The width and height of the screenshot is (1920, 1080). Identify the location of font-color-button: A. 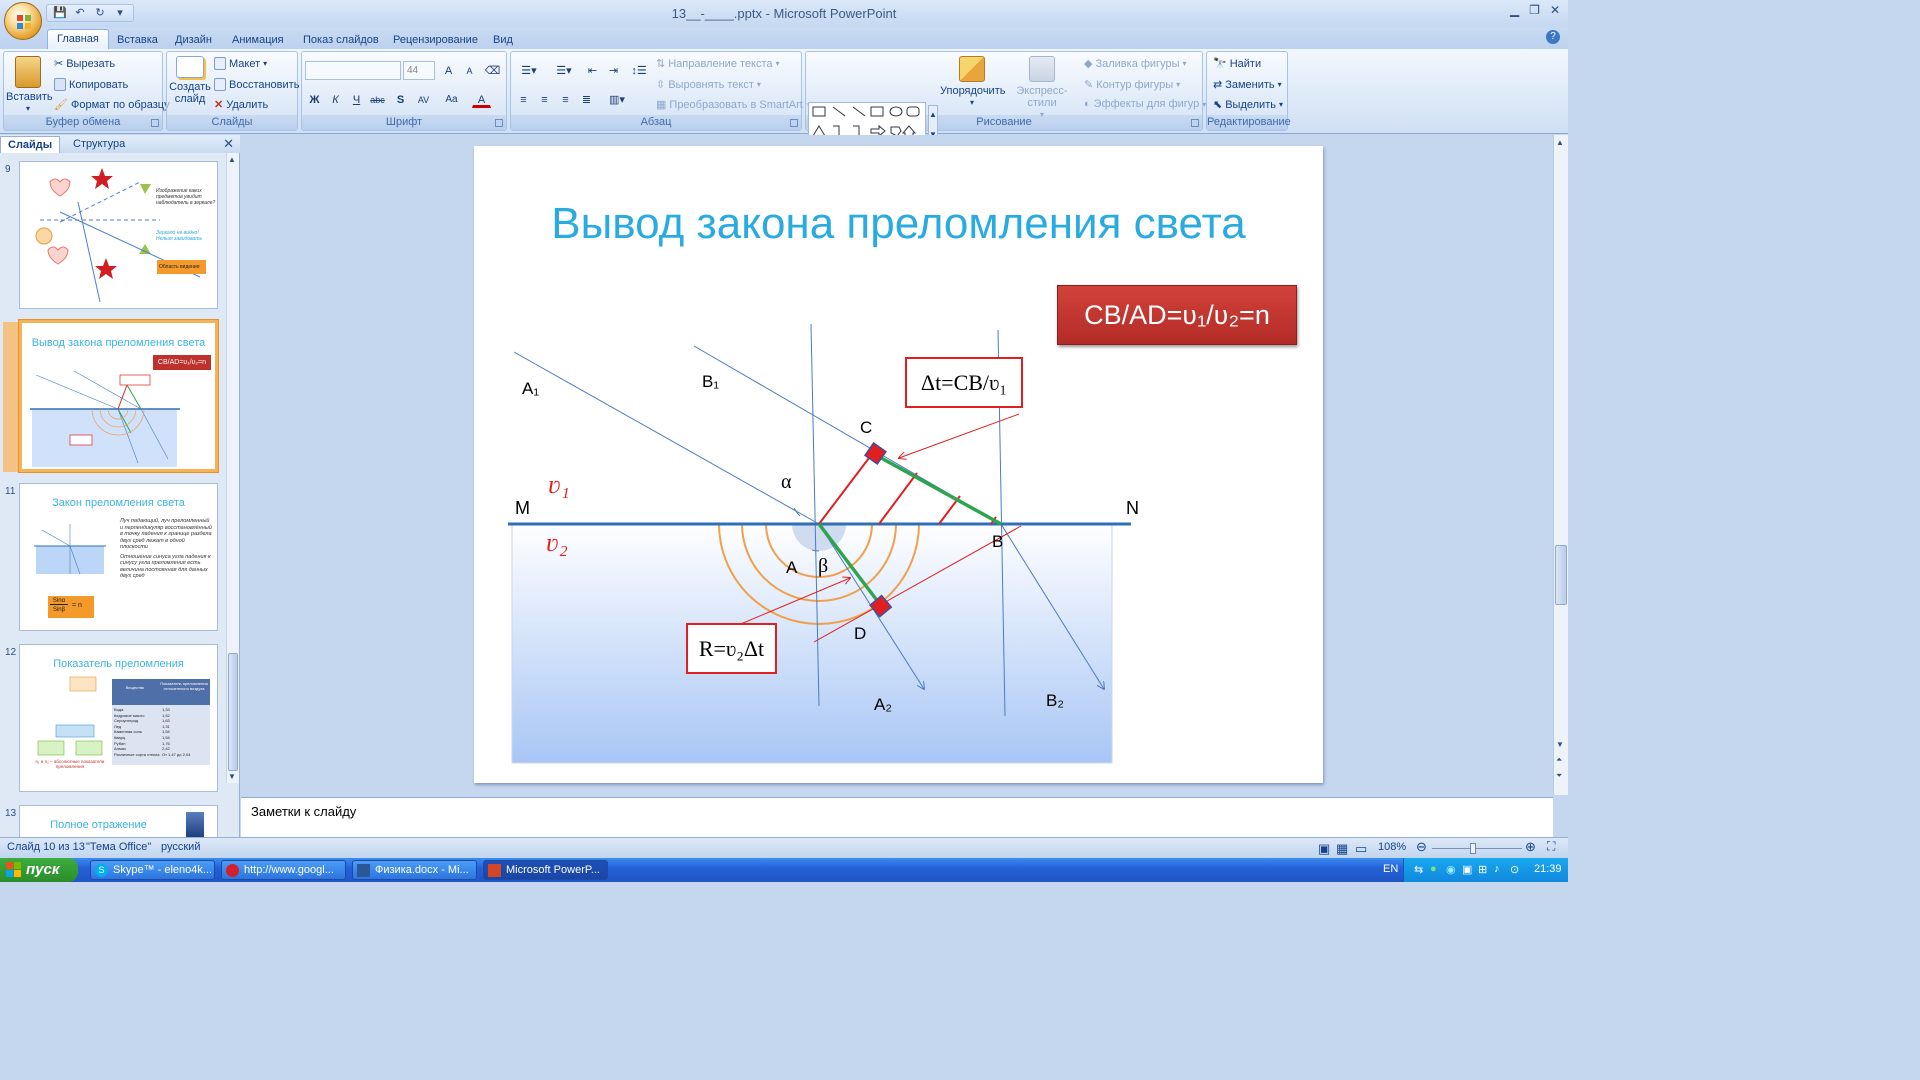
(481, 99).